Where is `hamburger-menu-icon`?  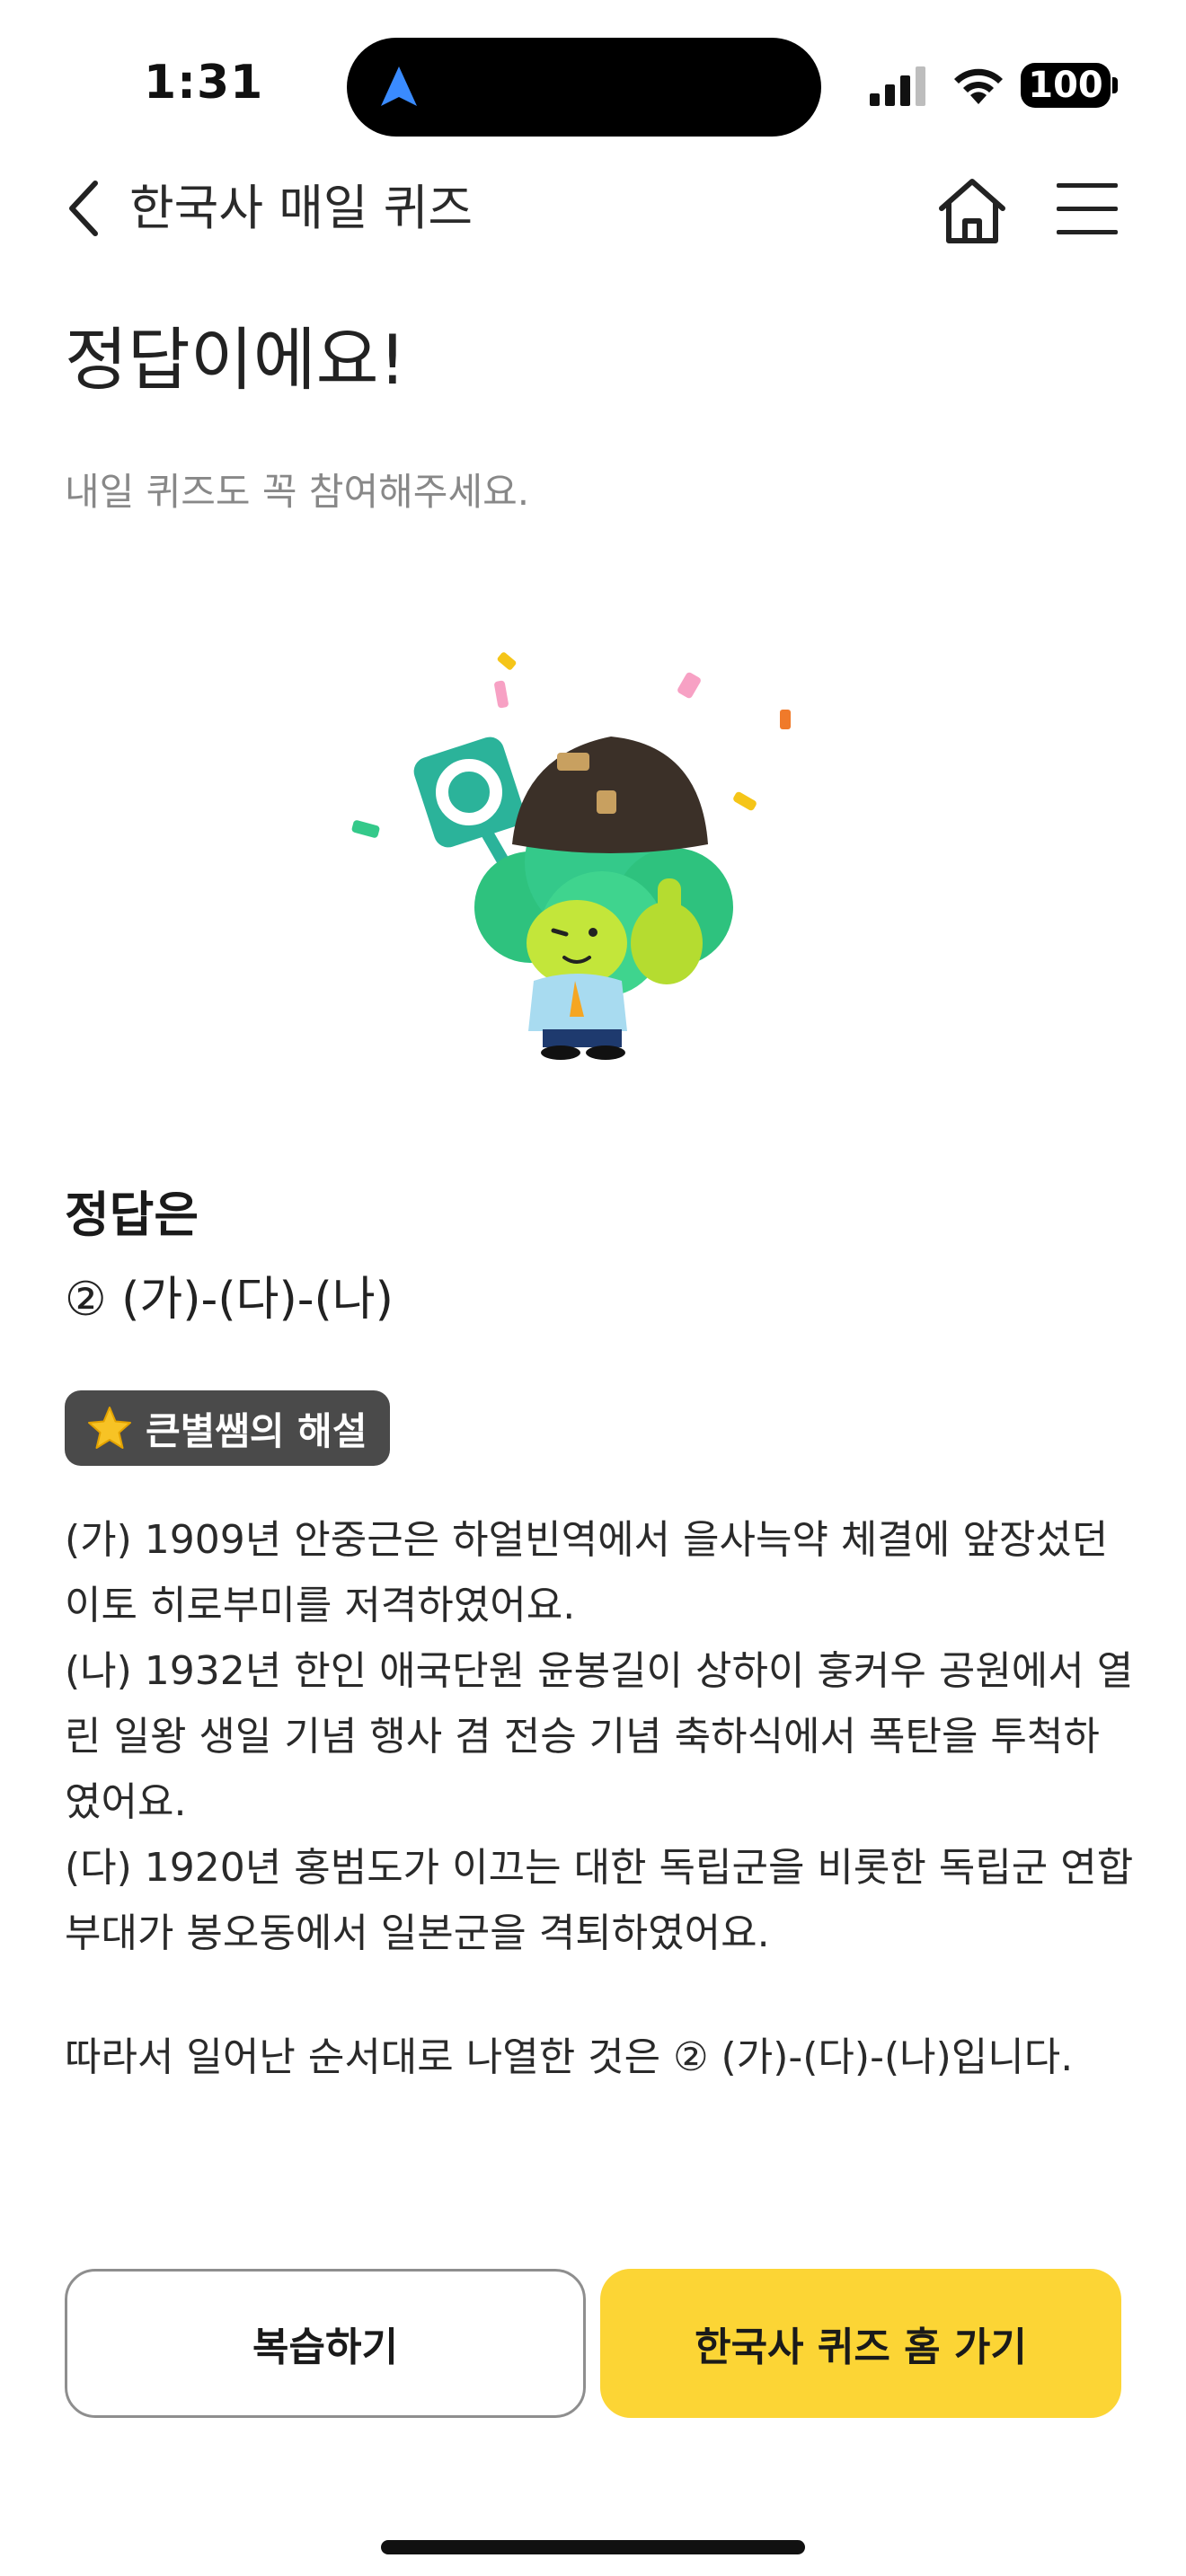
hamburger-menu-icon is located at coordinates (1087, 208).